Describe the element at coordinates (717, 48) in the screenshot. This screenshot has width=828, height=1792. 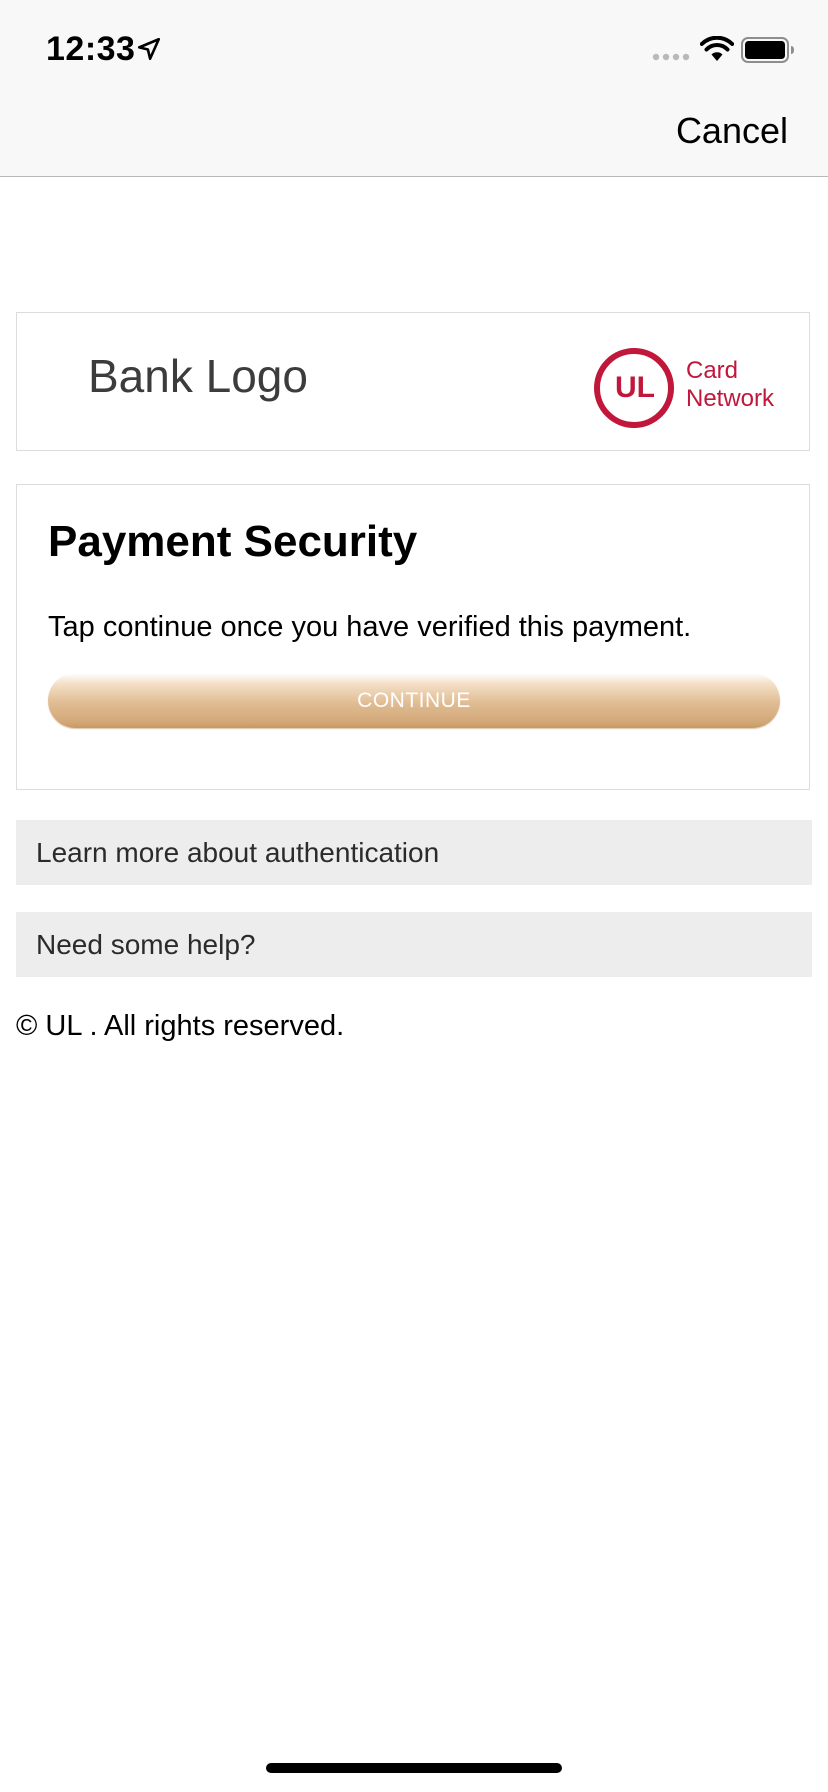
I see `wifi-icon` at that location.